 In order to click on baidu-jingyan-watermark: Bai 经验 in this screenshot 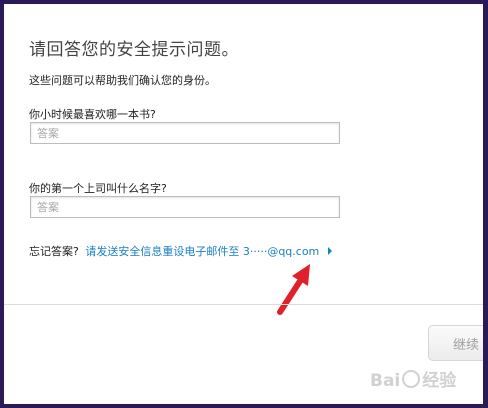, I will do `click(413, 378)`.